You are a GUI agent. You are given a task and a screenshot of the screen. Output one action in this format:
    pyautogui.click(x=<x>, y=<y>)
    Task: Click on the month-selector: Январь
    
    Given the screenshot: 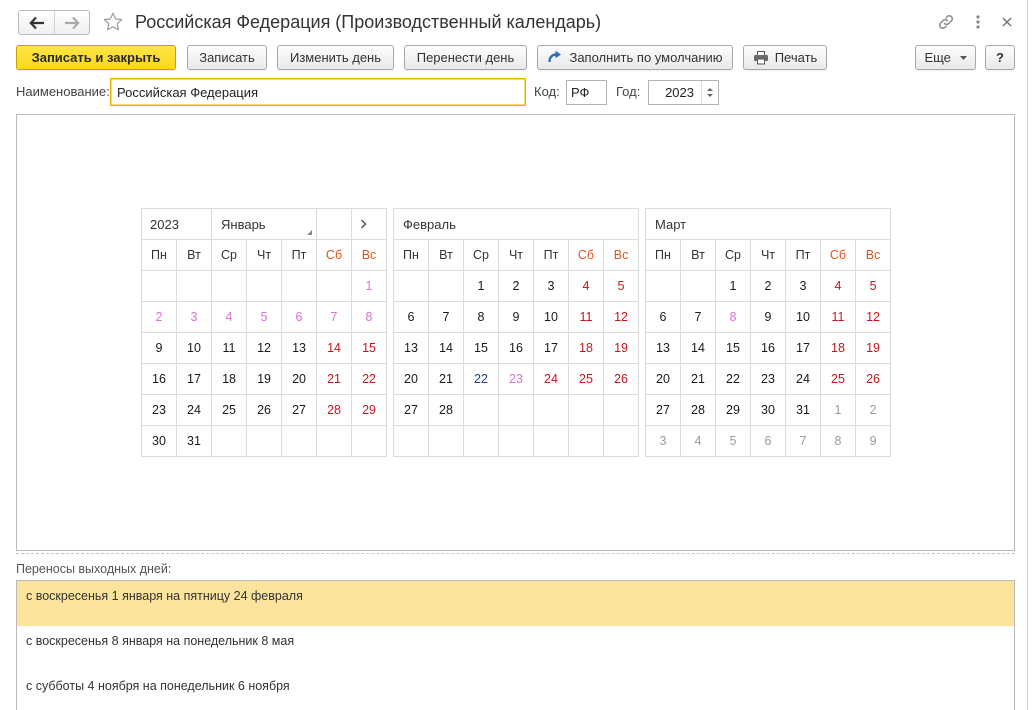 What is the action you would take?
    pyautogui.click(x=264, y=224)
    